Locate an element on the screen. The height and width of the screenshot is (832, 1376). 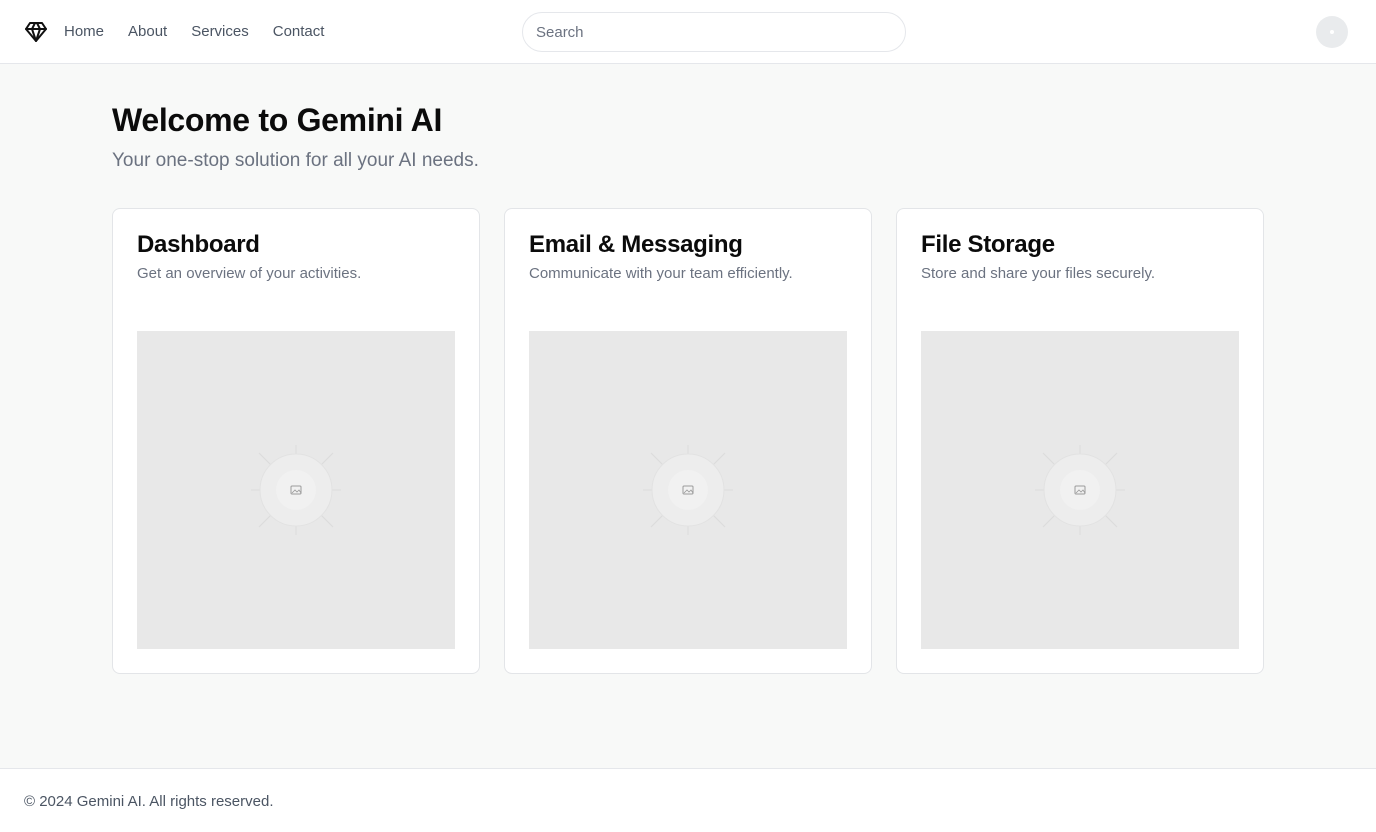
card-title: Dashboard is located at coordinates (198, 244).